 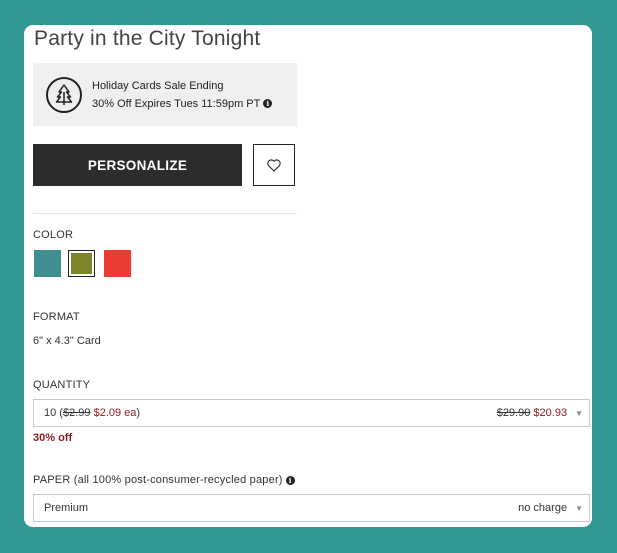 What do you see at coordinates (53, 438) in the screenshot?
I see `discount-text: 30% off` at bounding box center [53, 438].